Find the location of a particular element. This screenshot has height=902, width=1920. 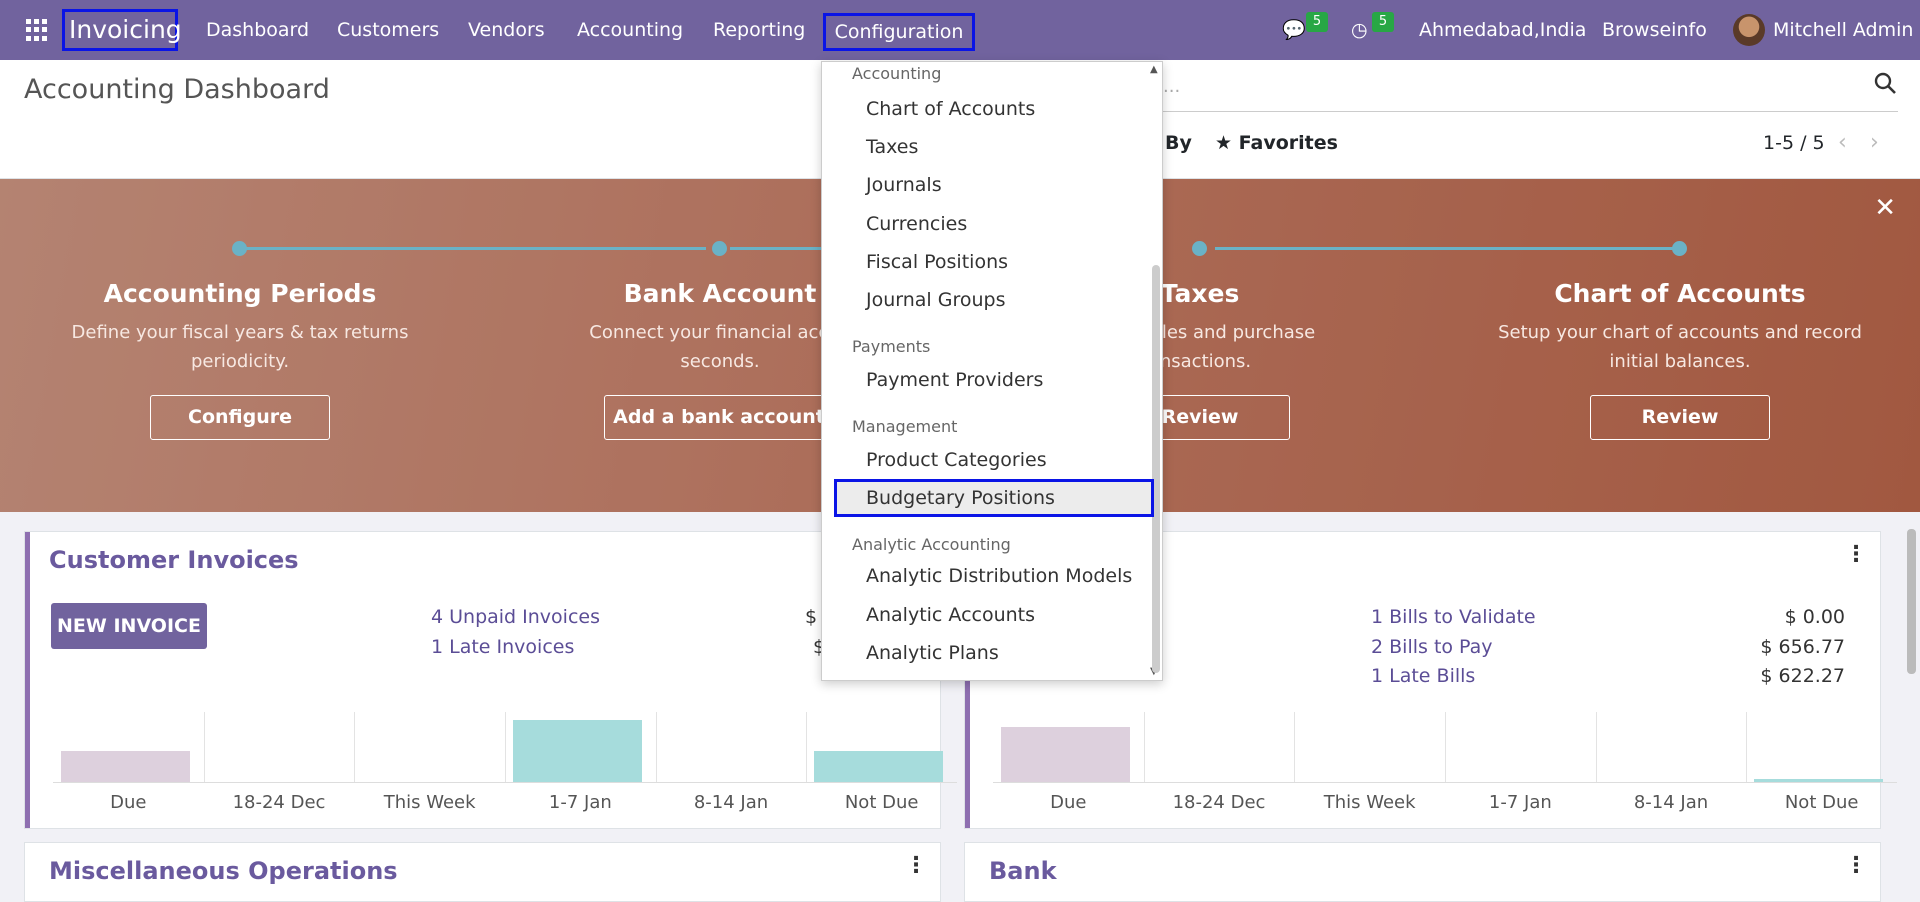

to-pay-amount: $ 656.77 is located at coordinates (1802, 647).